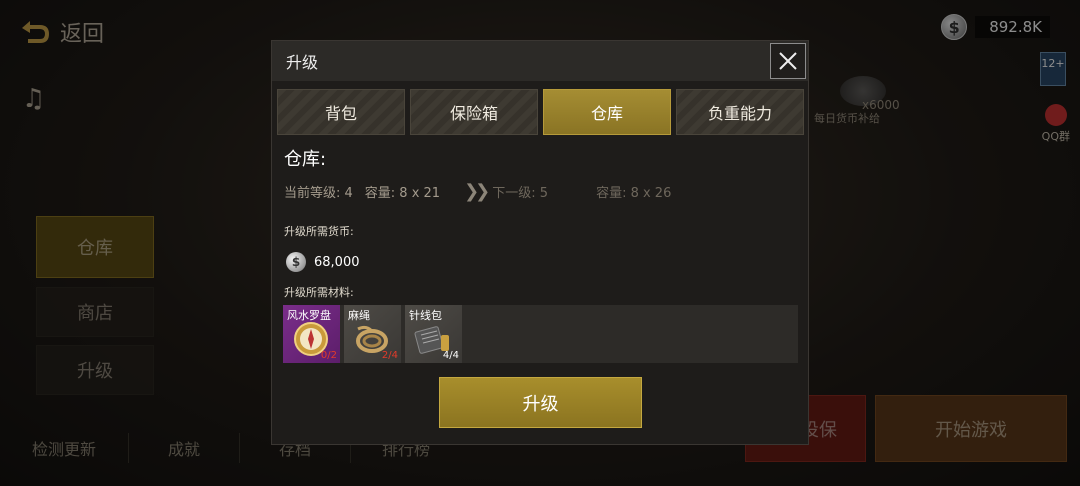 The image size is (1080, 486). I want to click on upgrade-button: 升级, so click(540, 402).